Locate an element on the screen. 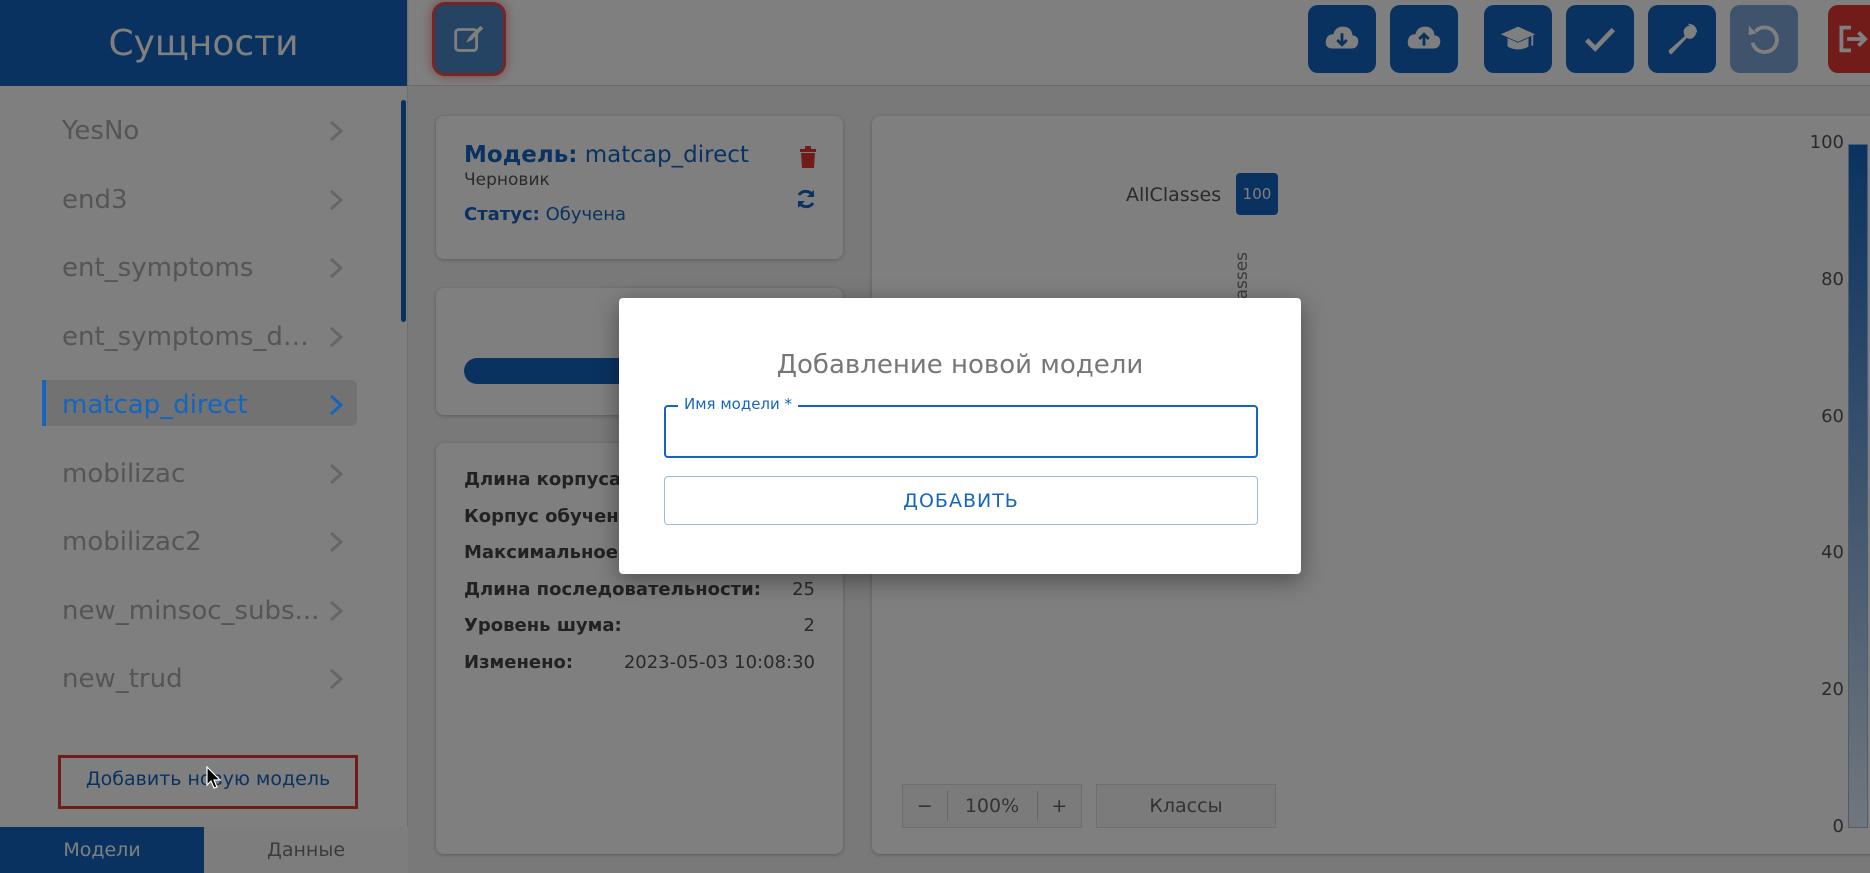 The height and width of the screenshot is (873, 1870). model-name-input is located at coordinates (958, 432).